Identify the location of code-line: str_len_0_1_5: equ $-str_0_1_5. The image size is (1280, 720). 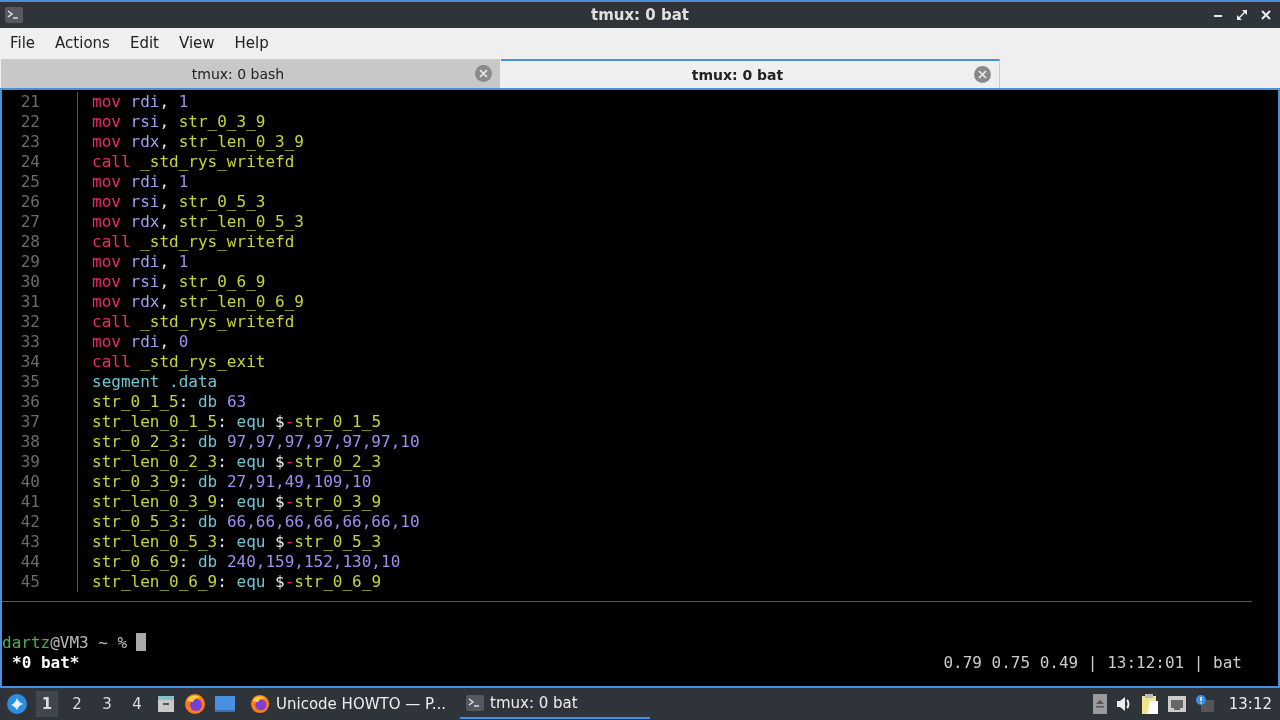
(236, 422).